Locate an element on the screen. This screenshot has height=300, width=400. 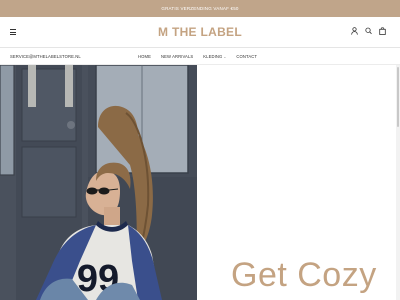
header-actions is located at coordinates (368, 31).